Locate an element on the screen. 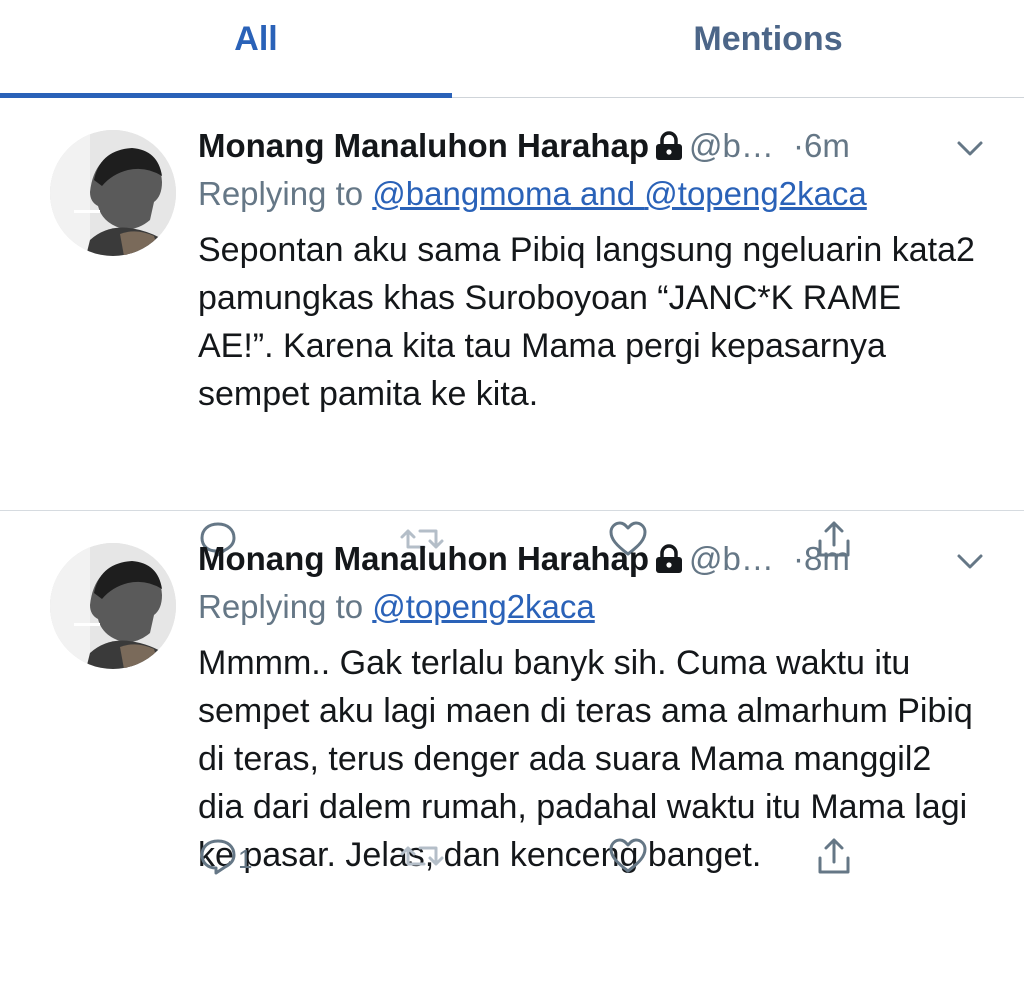 This screenshot has width=1024, height=1008. tweet-header: Monang Manaluhon Harahap @b… ·8m is located at coordinates (591, 551).